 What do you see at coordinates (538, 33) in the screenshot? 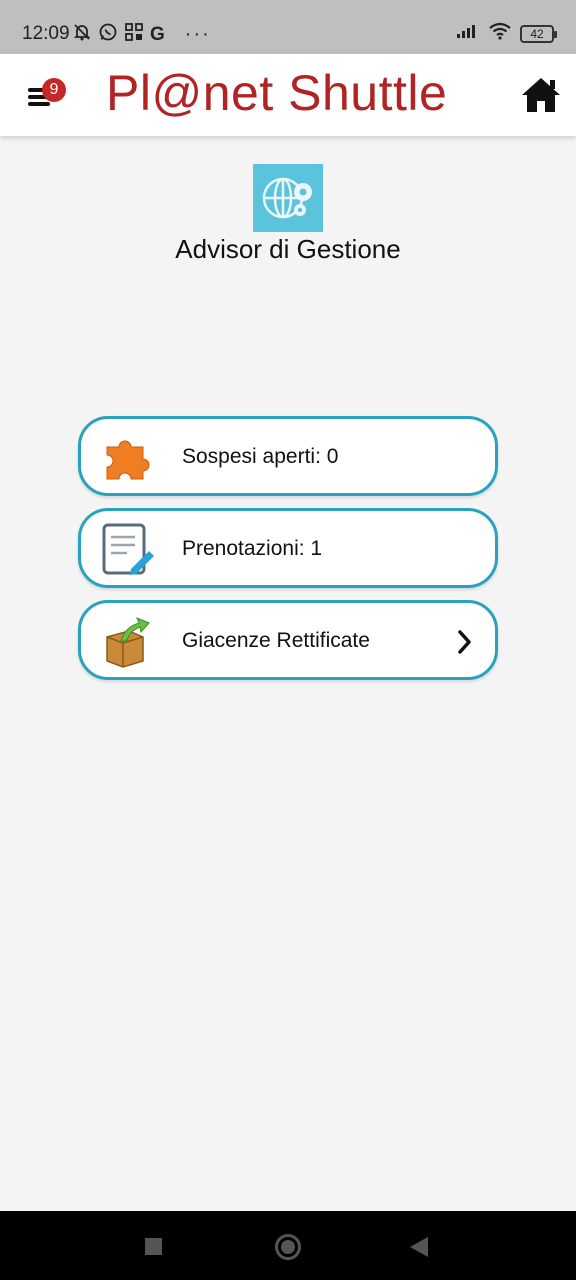
I see `battery-icon: 42` at bounding box center [538, 33].